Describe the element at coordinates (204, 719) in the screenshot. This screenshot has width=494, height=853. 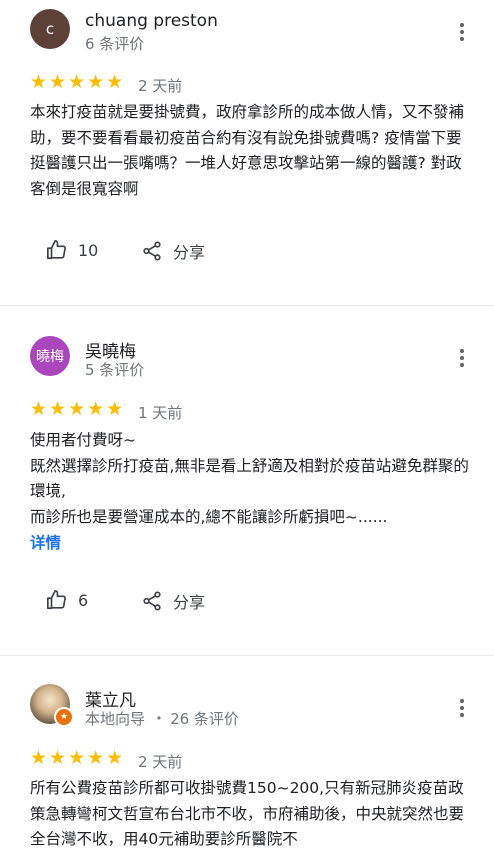
I see `review-count: 26 条评价` at that location.